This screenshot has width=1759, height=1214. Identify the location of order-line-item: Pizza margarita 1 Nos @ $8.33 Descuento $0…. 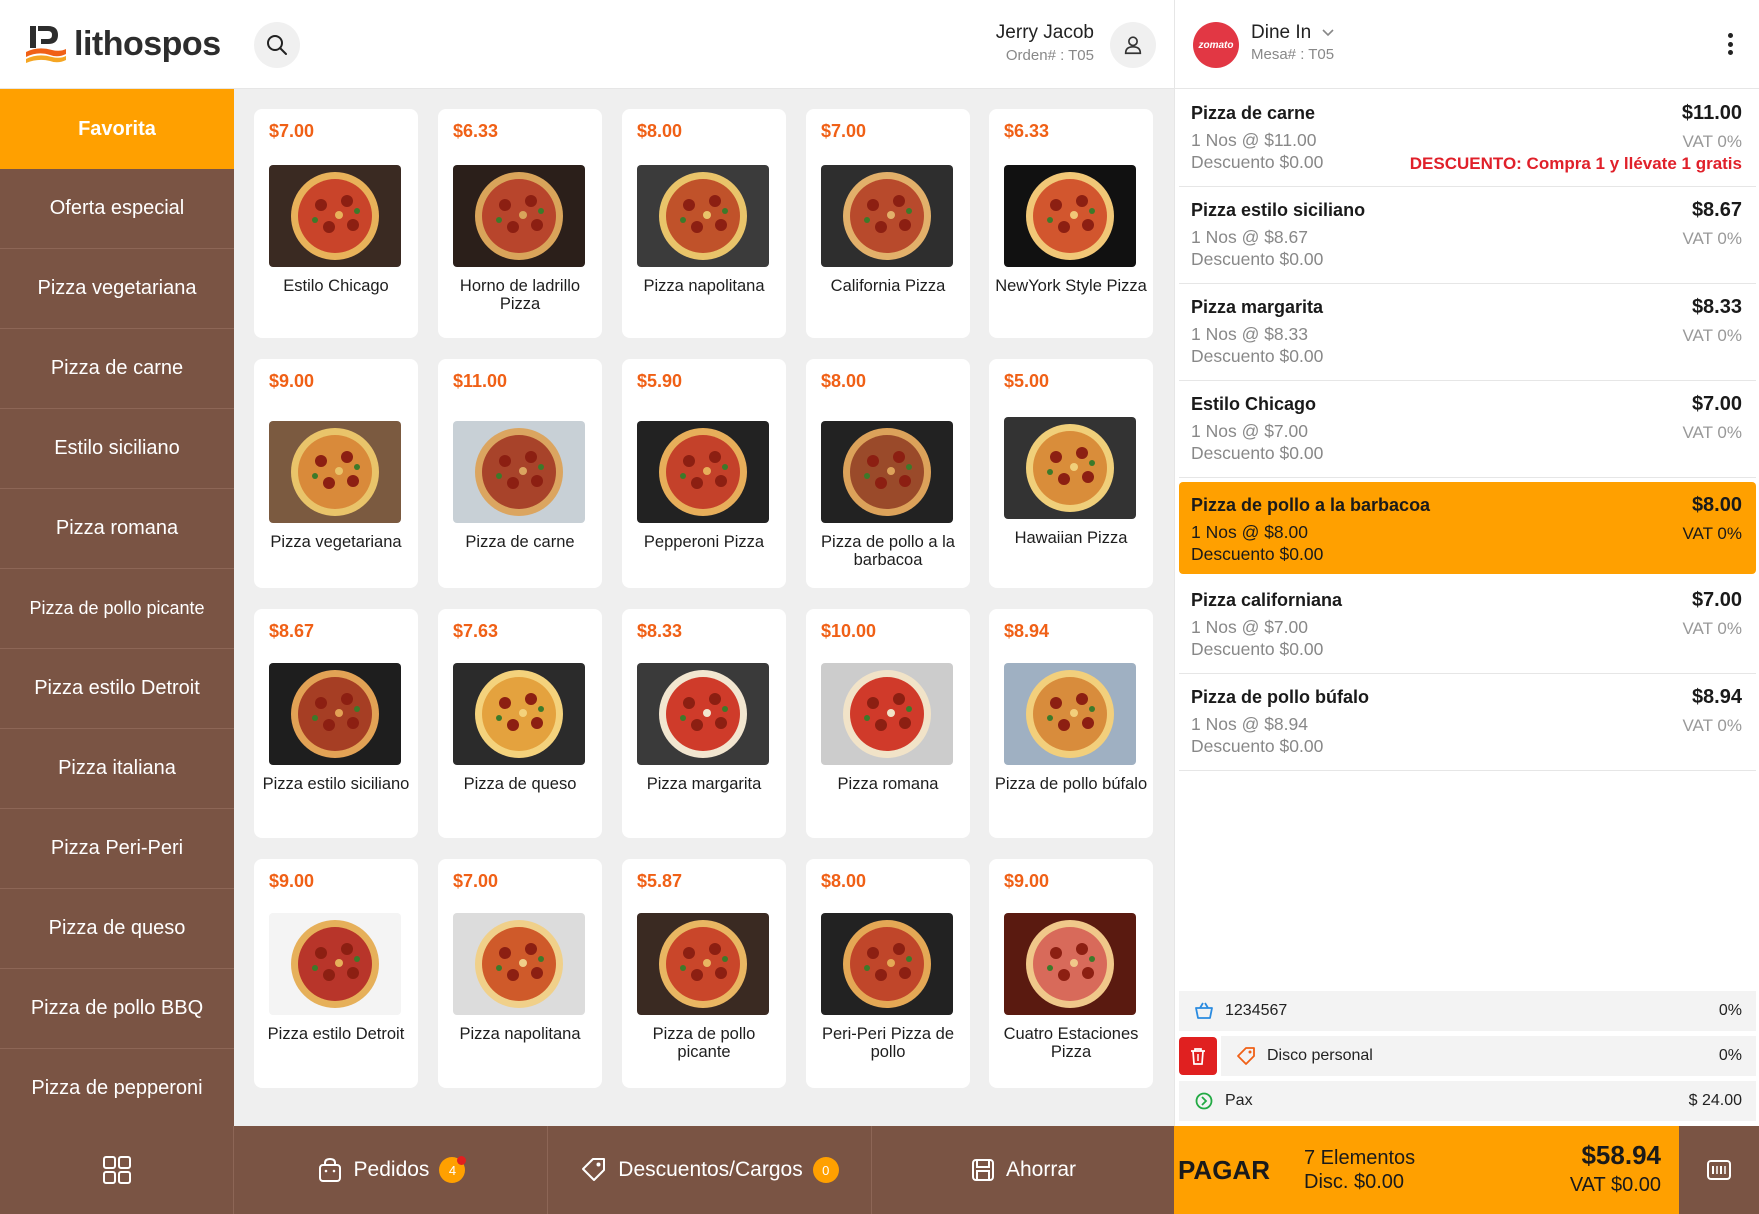
(1467, 332).